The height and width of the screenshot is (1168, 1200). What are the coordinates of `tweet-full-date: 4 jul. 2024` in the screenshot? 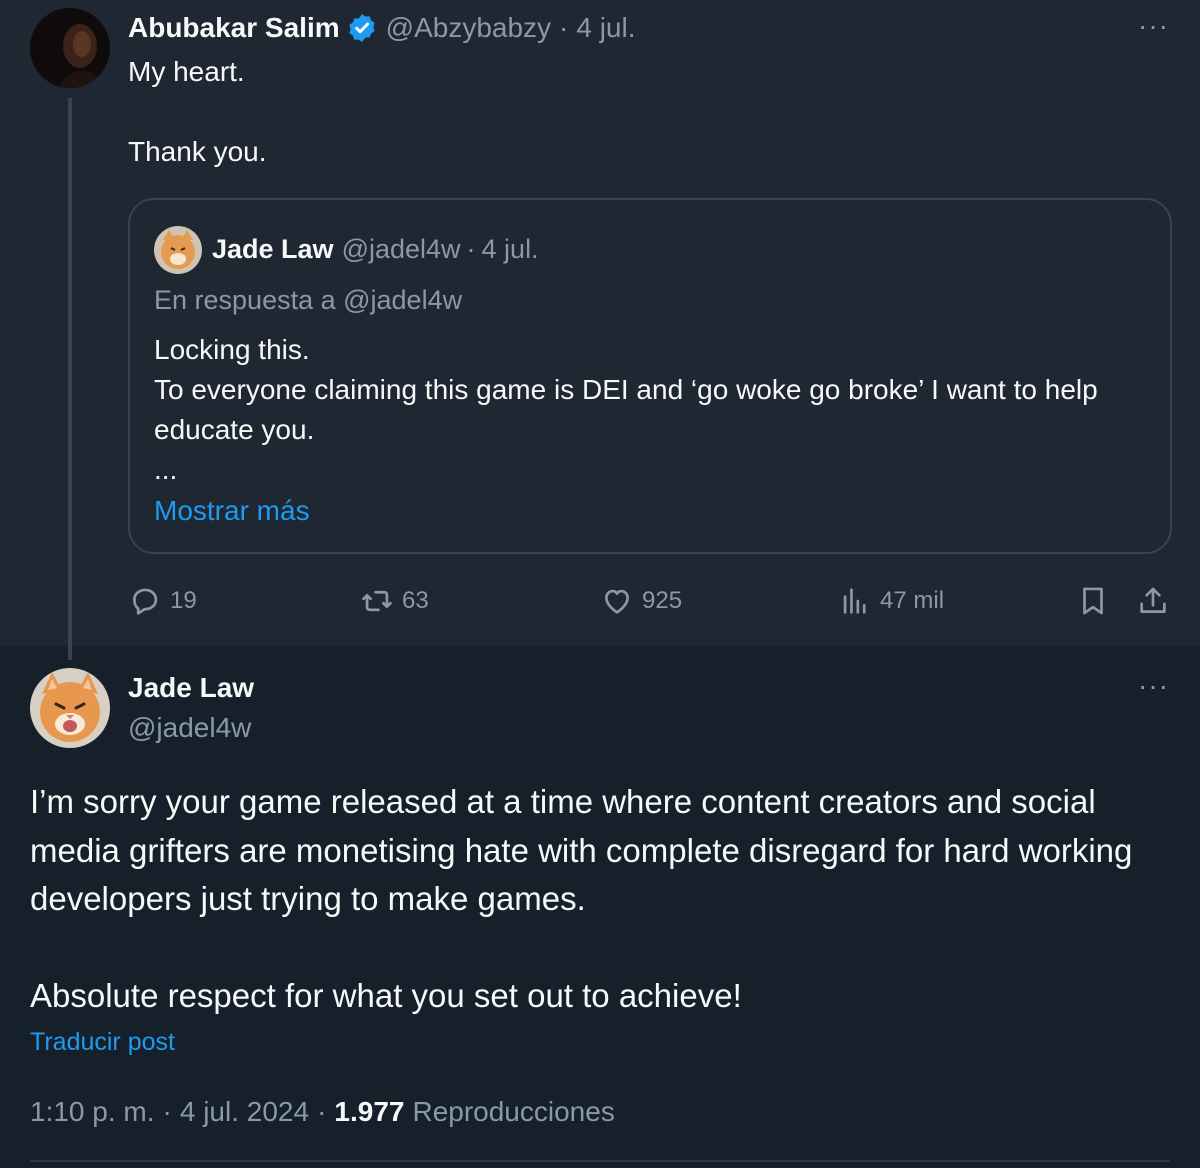 It's located at (244, 1112).